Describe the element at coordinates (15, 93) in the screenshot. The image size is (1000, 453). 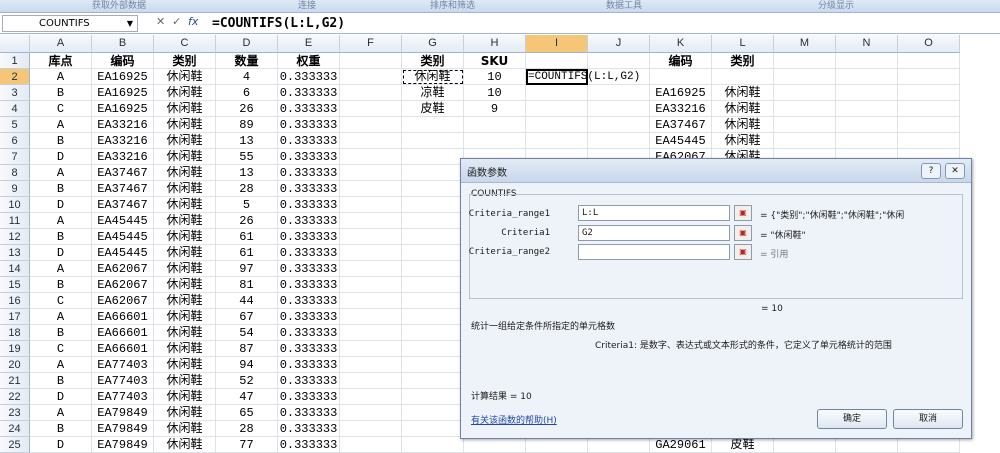
I see `row-header: 3` at that location.